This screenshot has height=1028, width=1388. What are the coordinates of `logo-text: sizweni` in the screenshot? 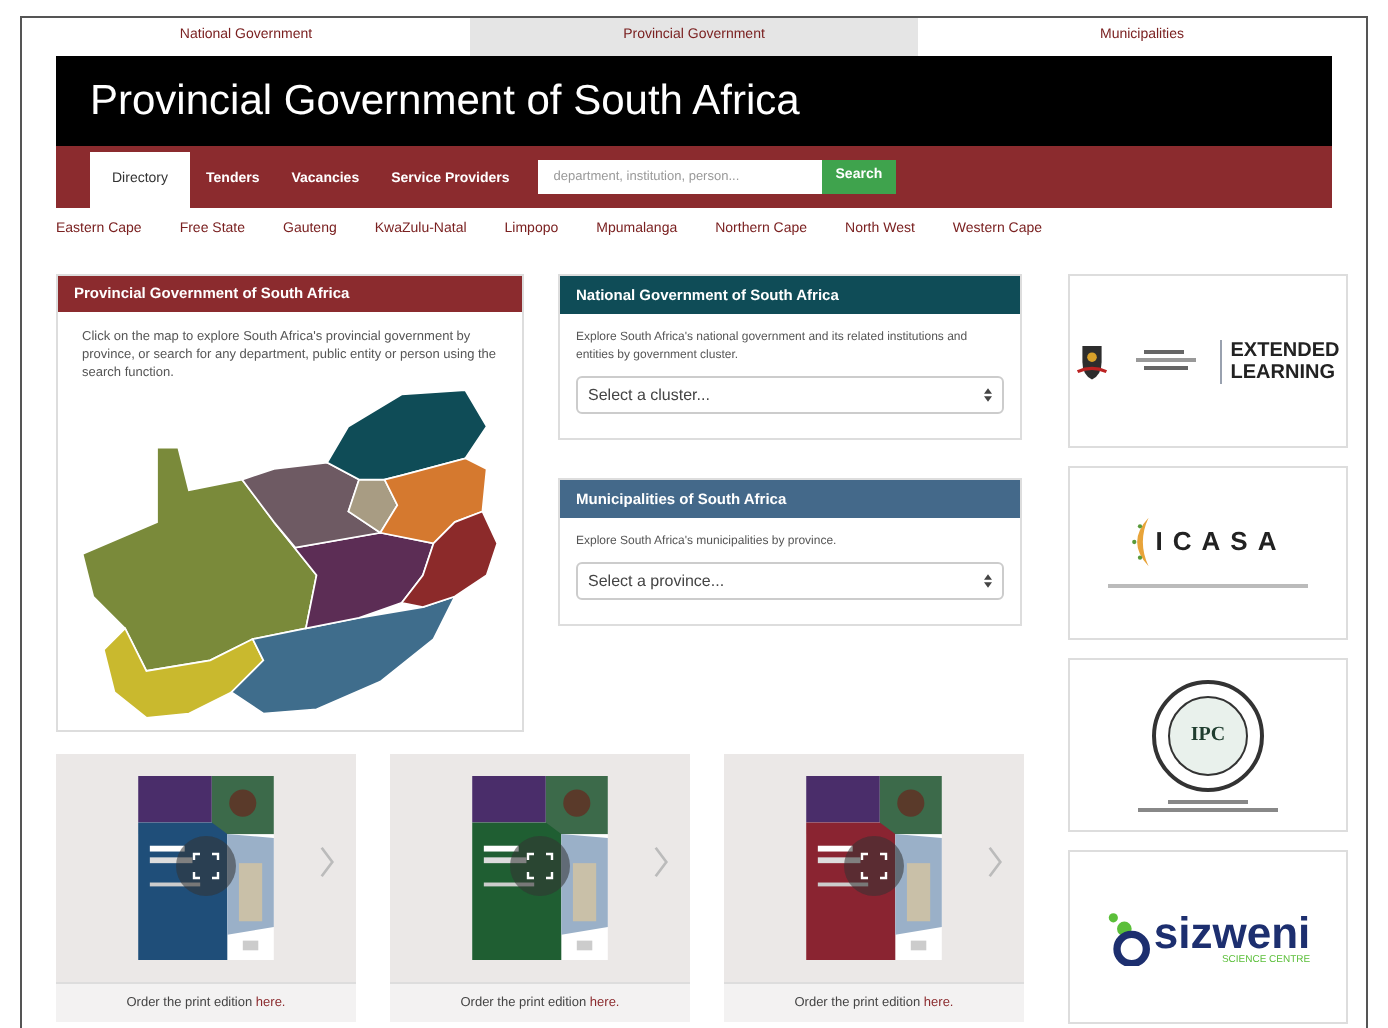 It's located at (1232, 933).